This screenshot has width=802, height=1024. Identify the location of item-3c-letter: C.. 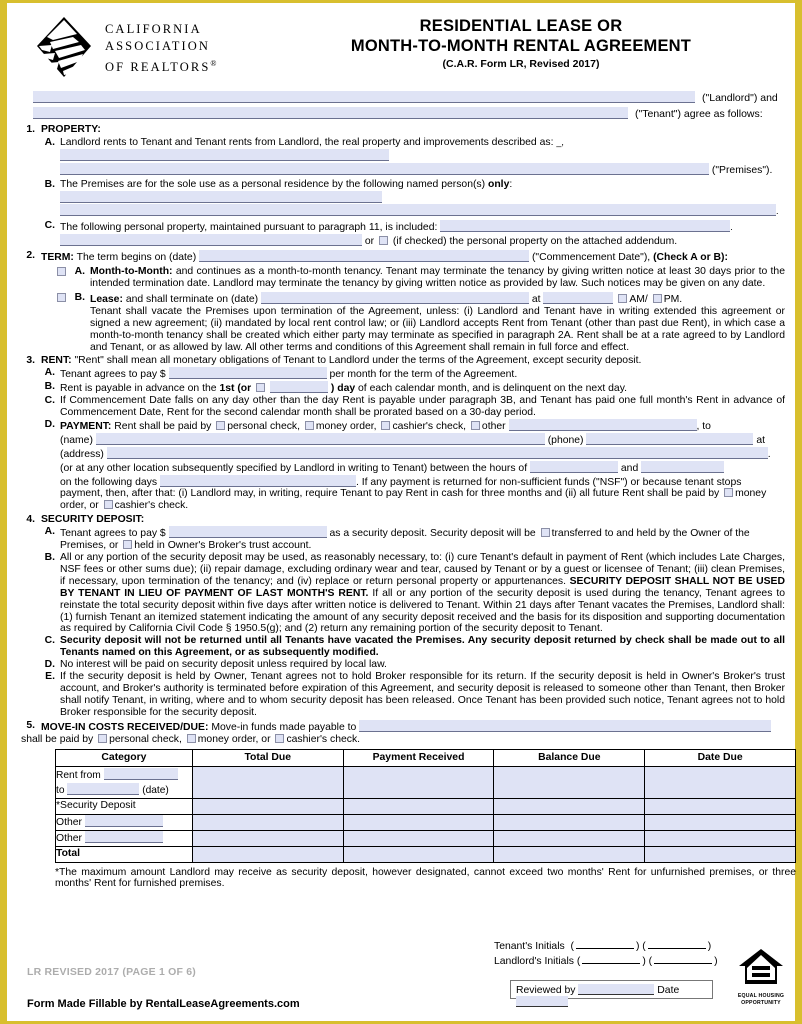
(49, 401).